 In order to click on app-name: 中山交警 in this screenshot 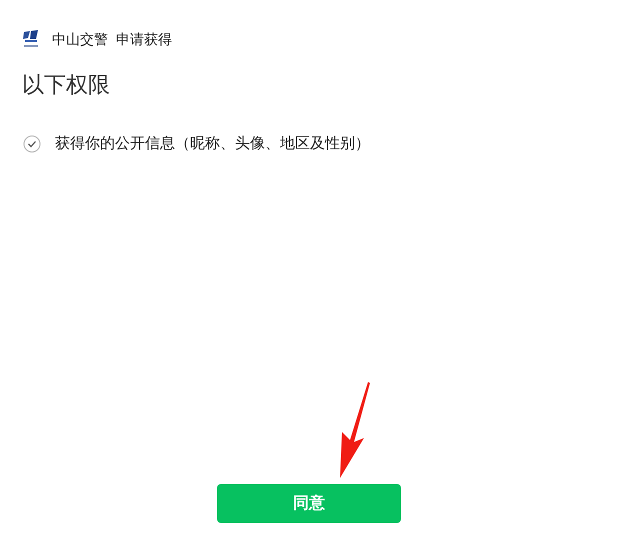, I will do `click(80, 40)`.